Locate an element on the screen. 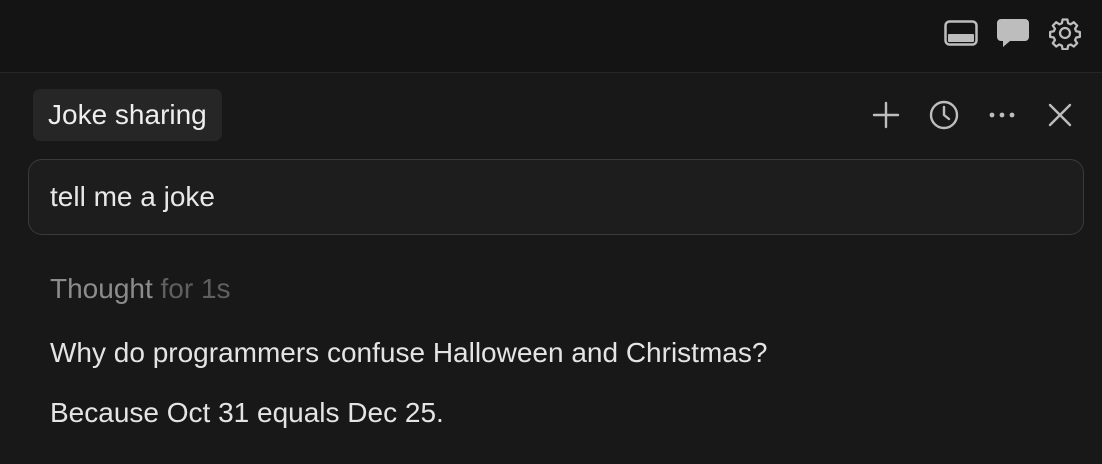 The height and width of the screenshot is (464, 1102). assistant-answer-line-2: Because Oct 31 equals Dec 25. is located at coordinates (247, 412).